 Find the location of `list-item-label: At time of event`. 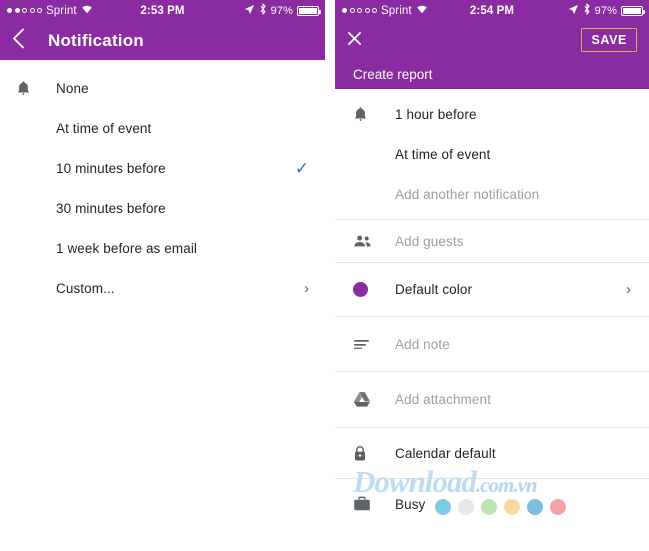

list-item-label: At time of event is located at coordinates (104, 128).